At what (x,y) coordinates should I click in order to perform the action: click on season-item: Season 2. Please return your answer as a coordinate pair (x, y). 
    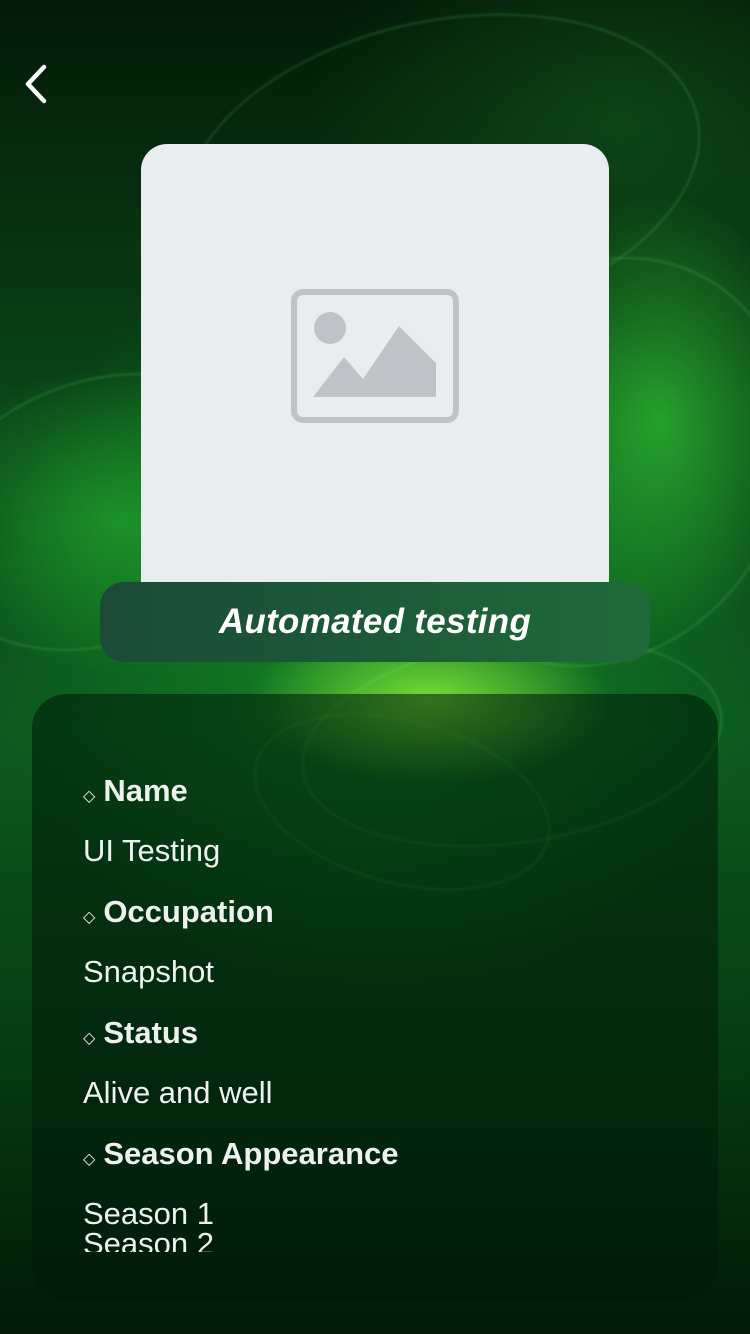
    Looking at the image, I should click on (148, 1239).